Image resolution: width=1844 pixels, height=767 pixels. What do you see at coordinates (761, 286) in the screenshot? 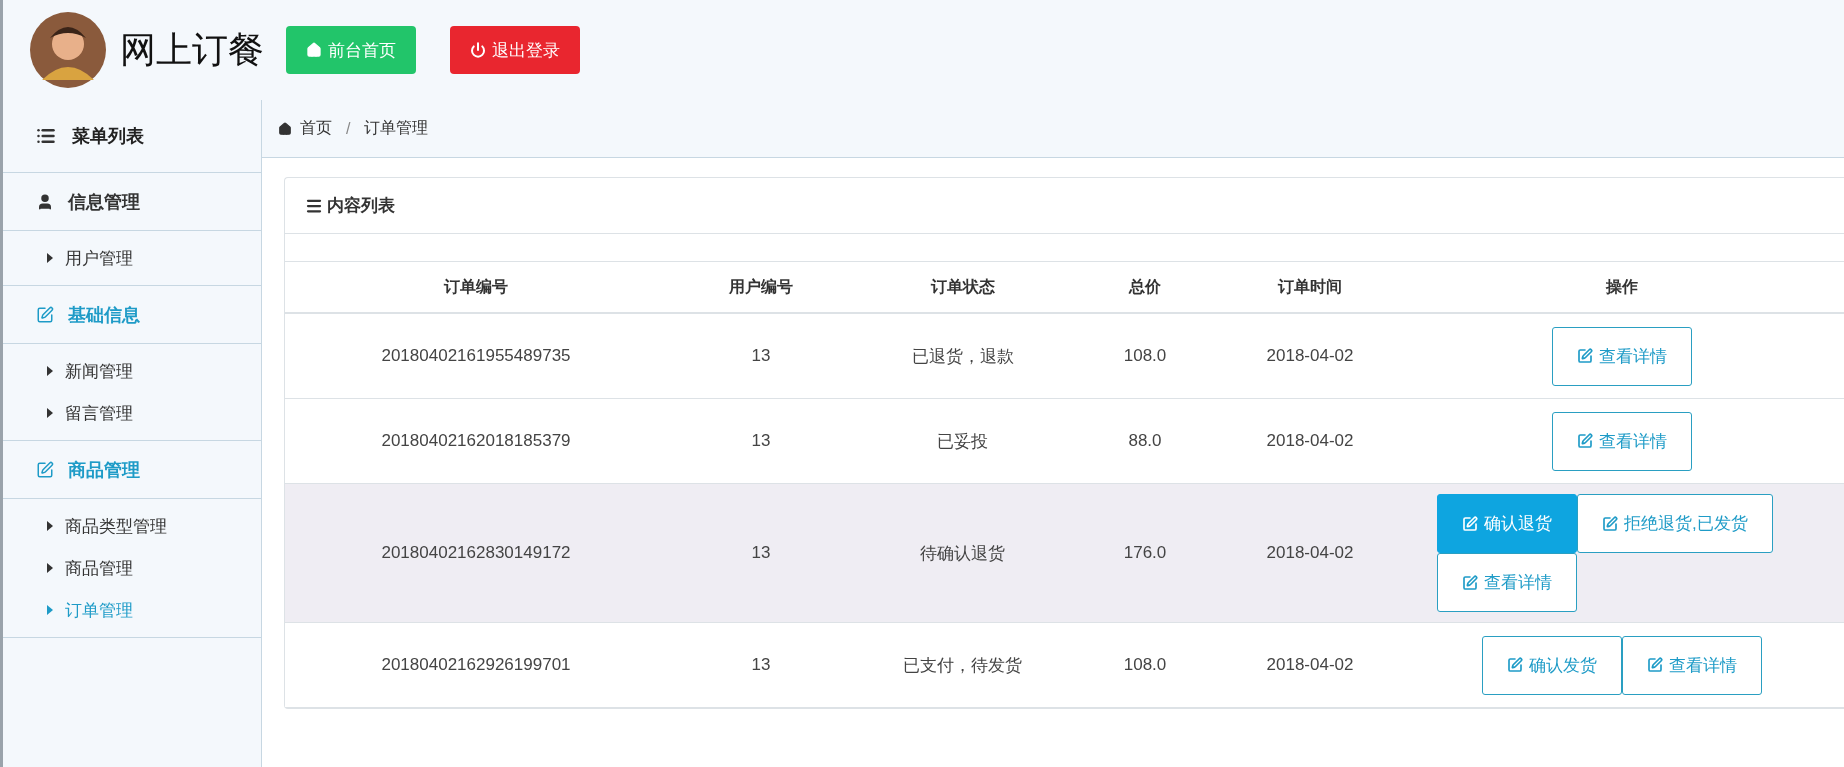
I see `column-header: 用户编号` at bounding box center [761, 286].